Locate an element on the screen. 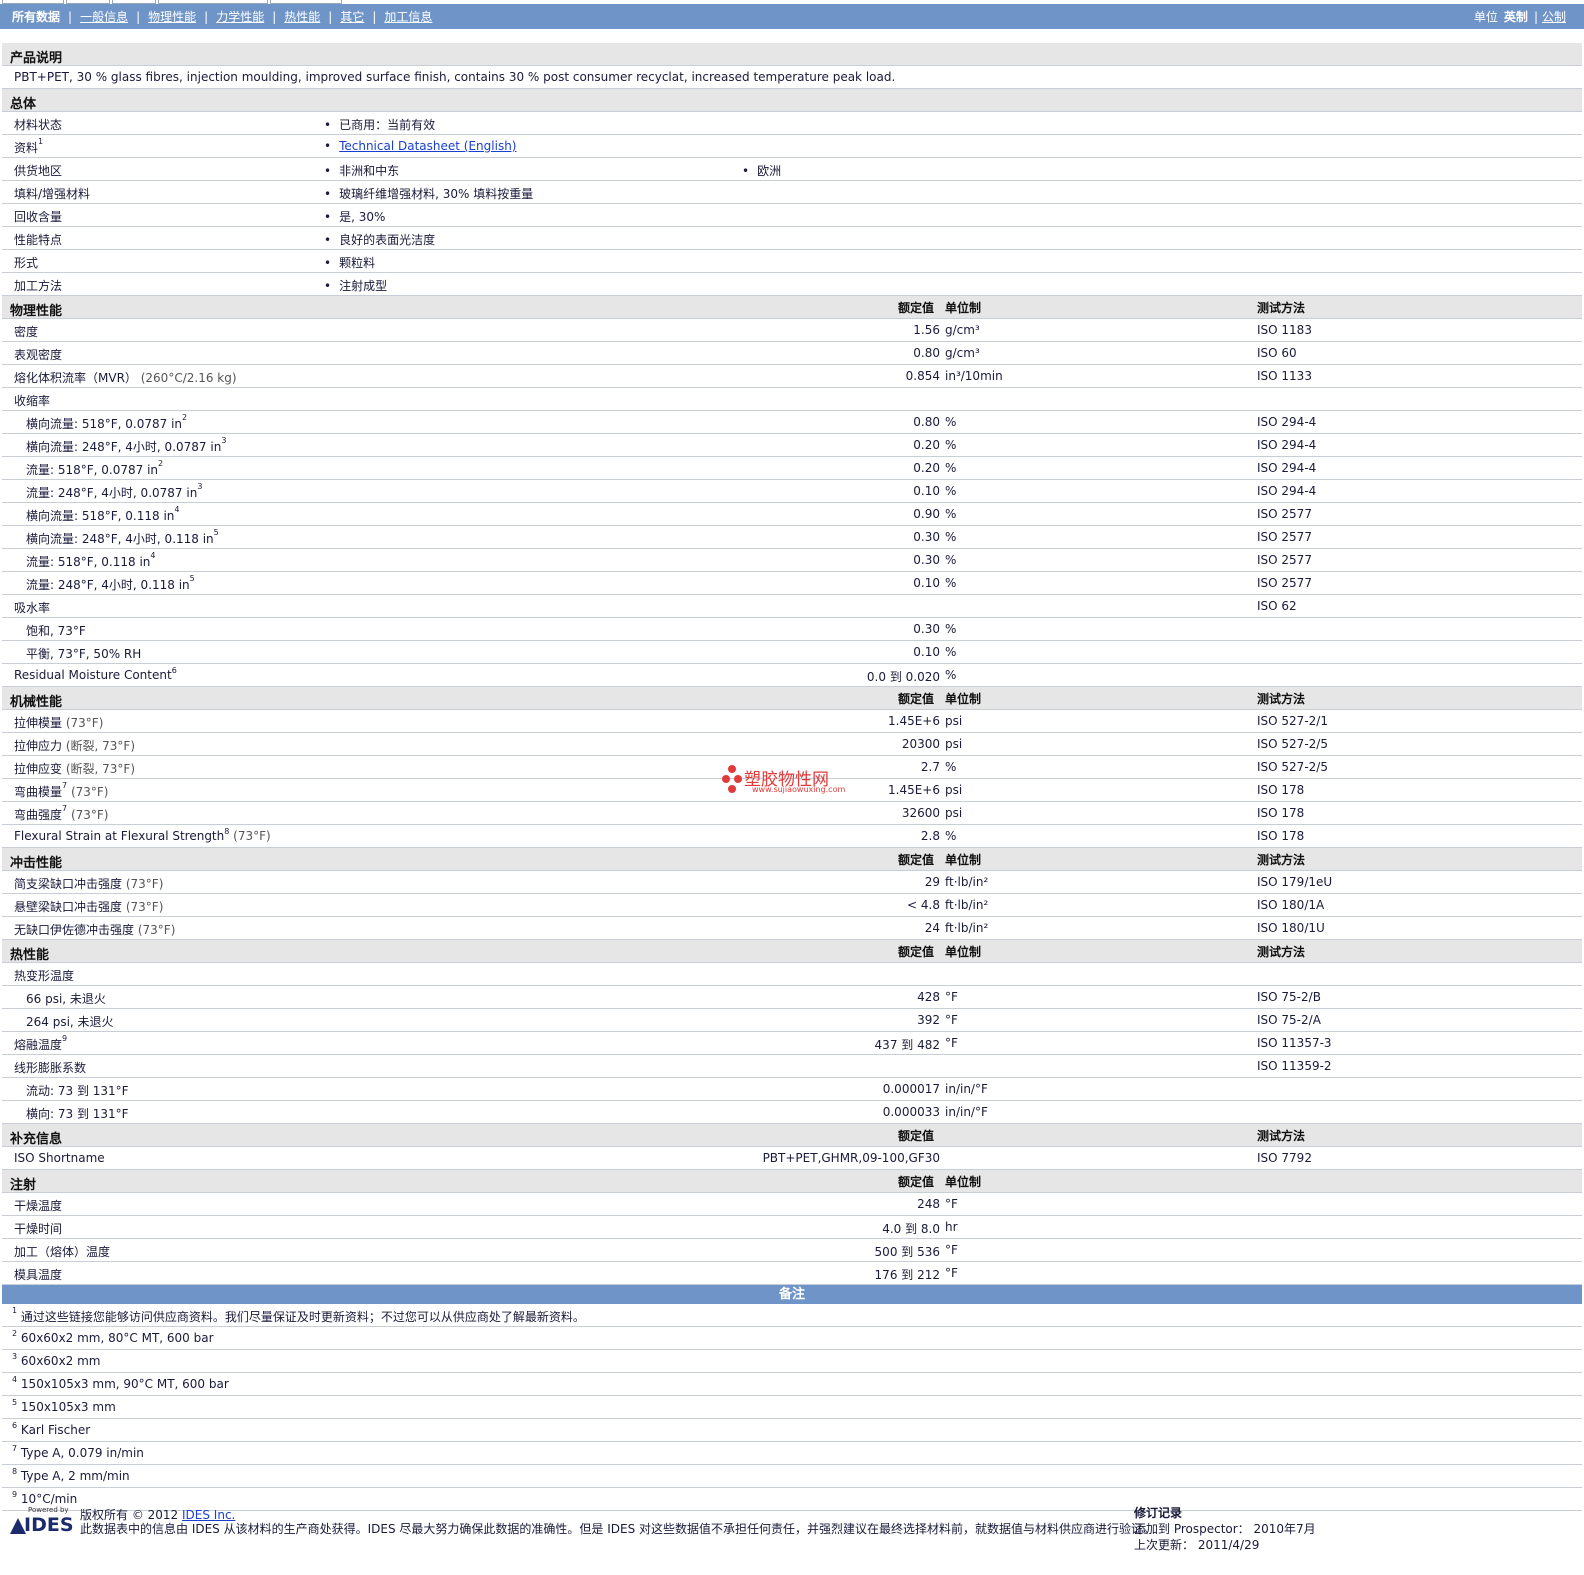  nav-tab-processing: 加工信息 is located at coordinates (408, 16).